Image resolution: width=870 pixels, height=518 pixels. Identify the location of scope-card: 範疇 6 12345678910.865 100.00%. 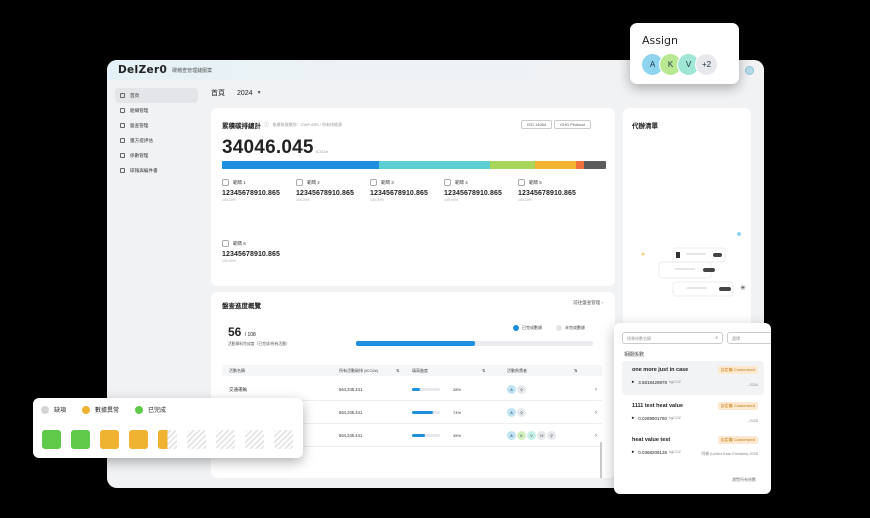
(259, 251).